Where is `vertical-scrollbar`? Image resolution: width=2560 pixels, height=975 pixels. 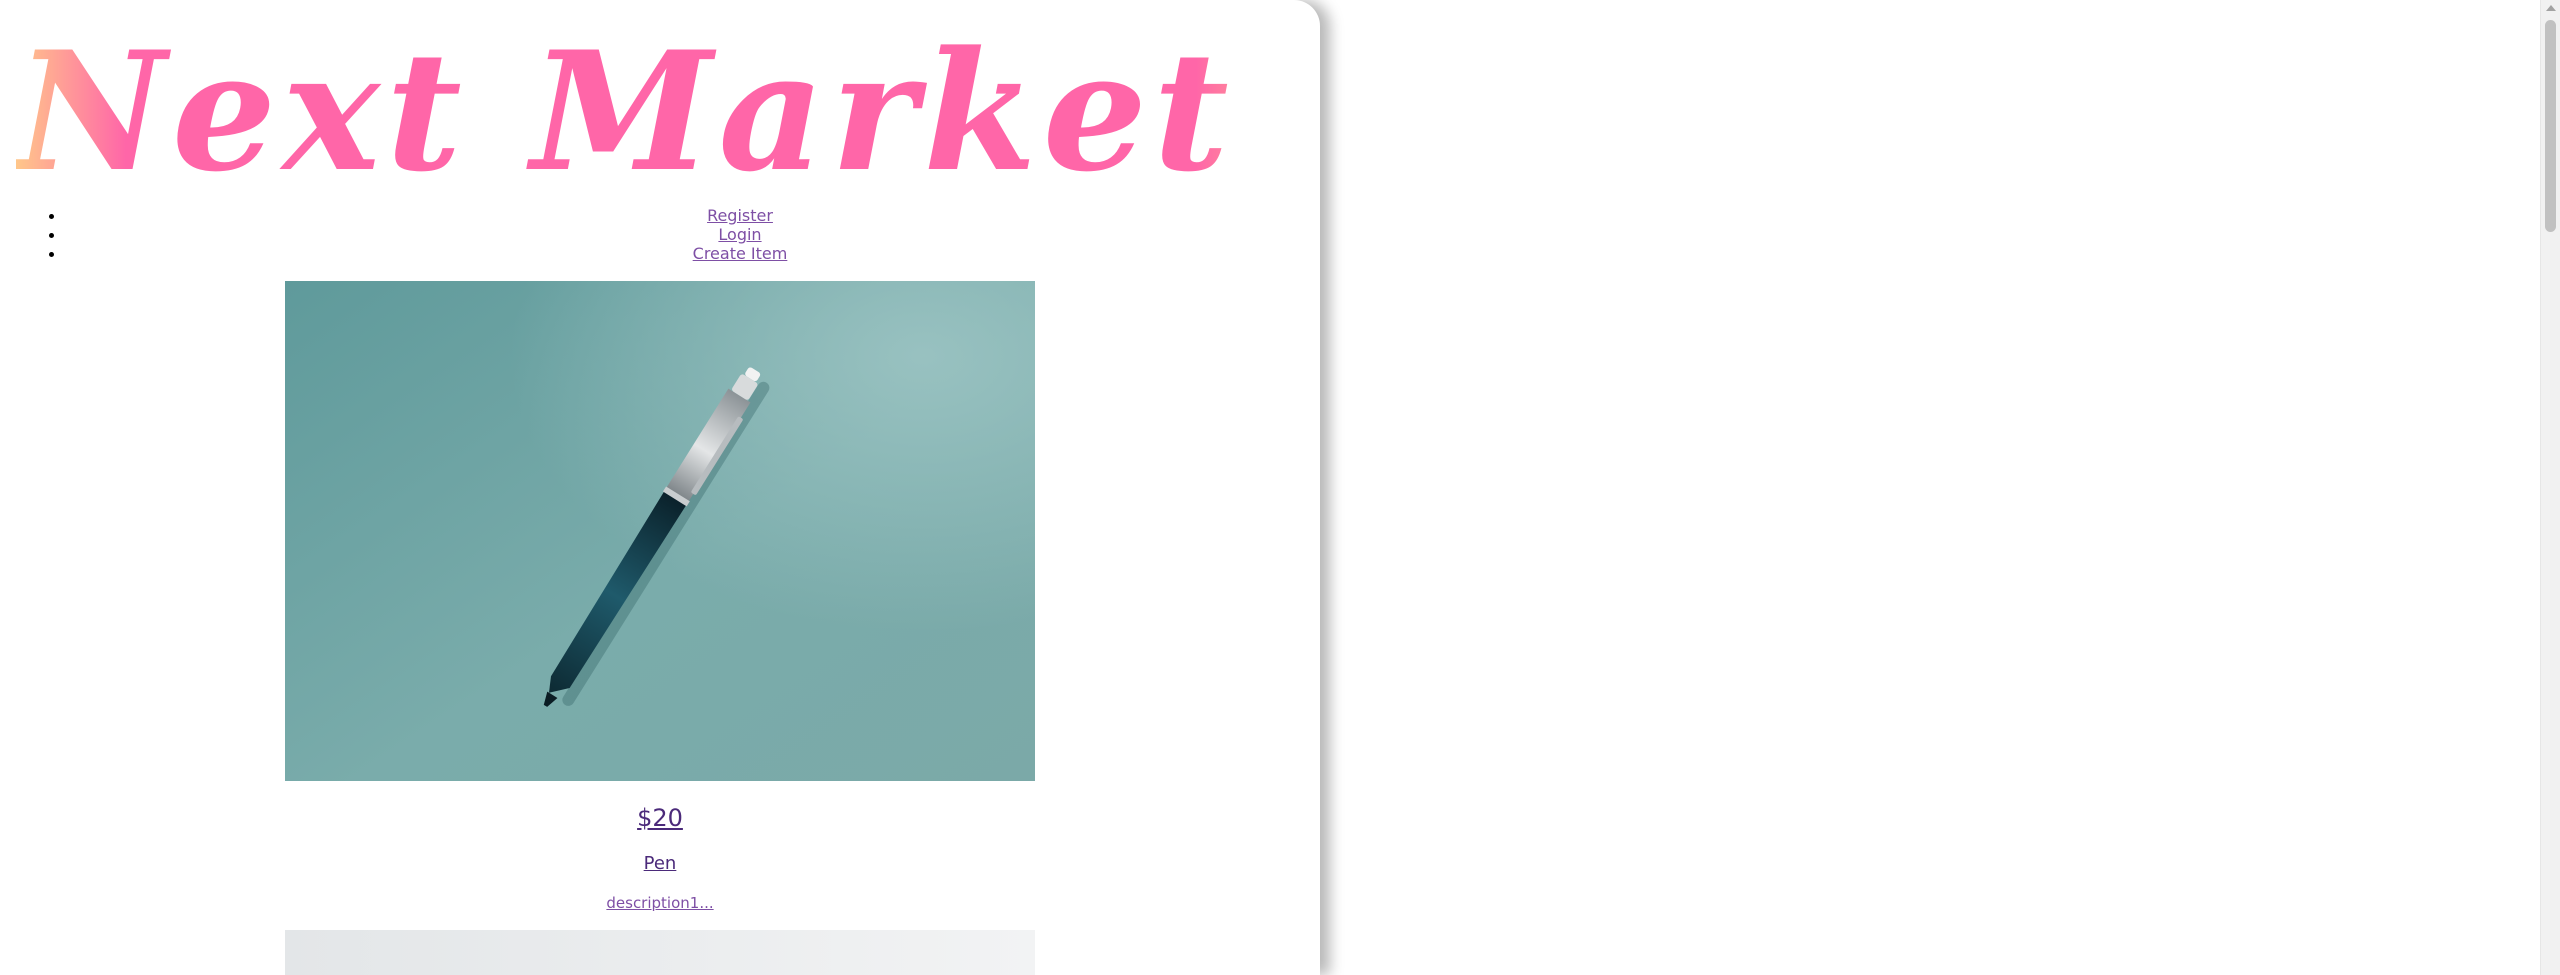
vertical-scrollbar is located at coordinates (2550, 487).